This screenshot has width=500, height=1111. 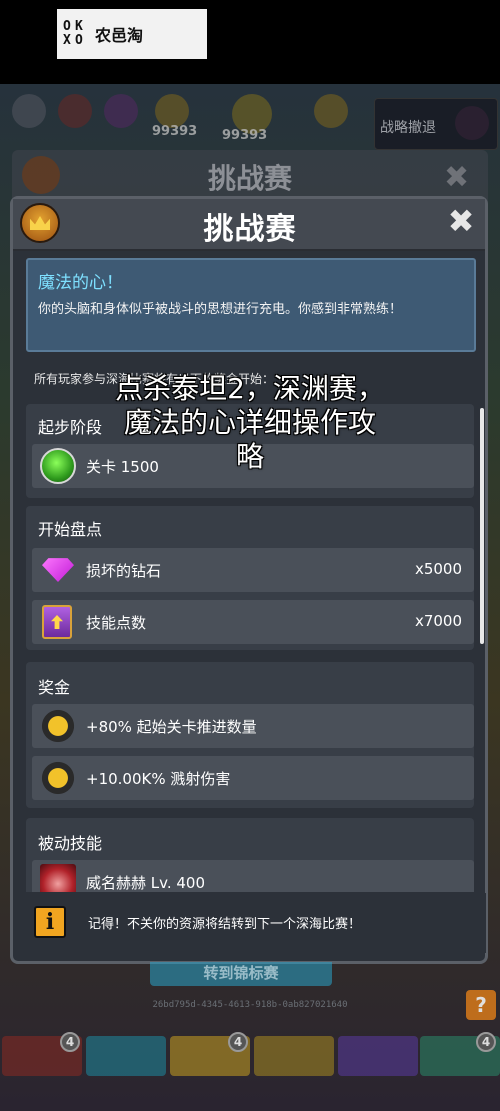 What do you see at coordinates (438, 621) in the screenshot?
I see `inventory-item-value: x7000` at bounding box center [438, 621].